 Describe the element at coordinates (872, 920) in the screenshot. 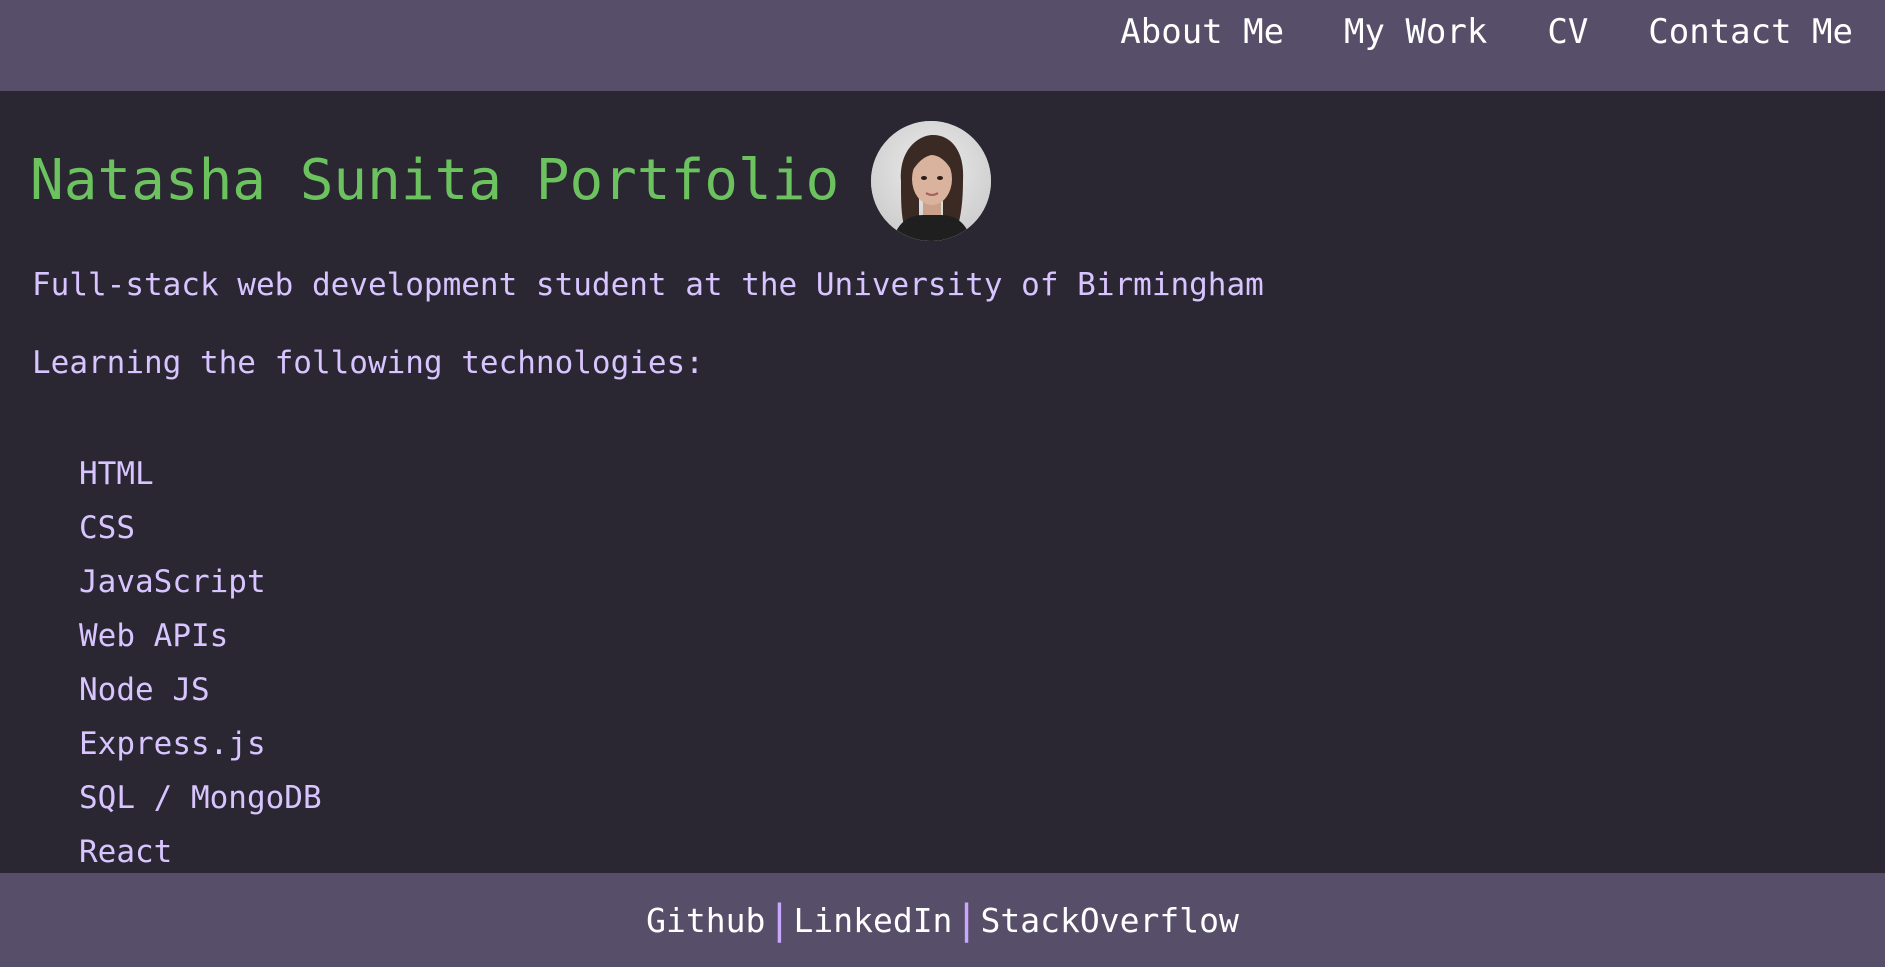

I see `footer-link-linkedin: LinkedIn` at that location.